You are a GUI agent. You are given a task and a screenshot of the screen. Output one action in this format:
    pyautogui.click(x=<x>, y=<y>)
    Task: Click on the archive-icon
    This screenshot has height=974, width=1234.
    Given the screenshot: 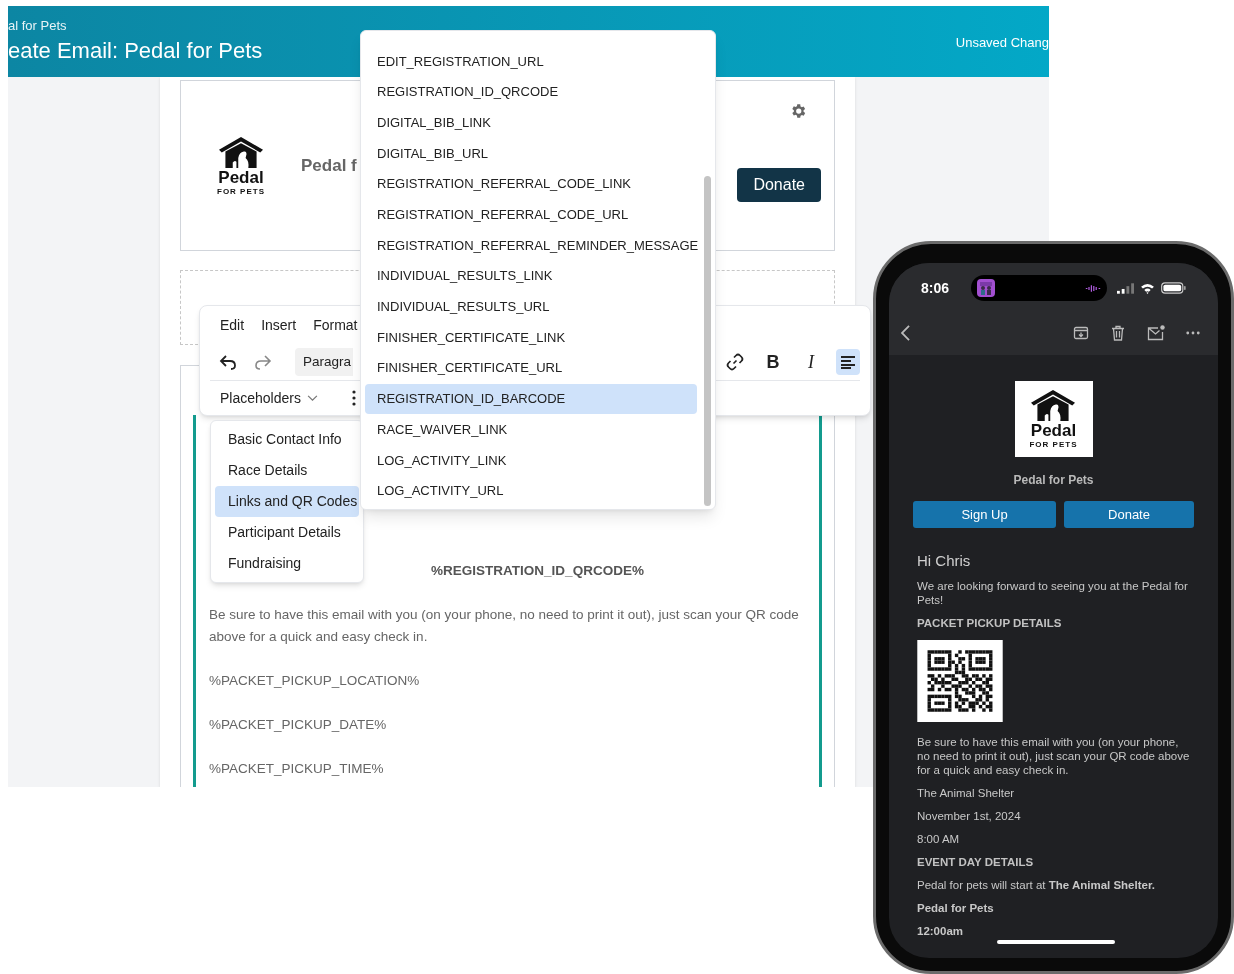 What is the action you would take?
    pyautogui.click(x=1081, y=333)
    